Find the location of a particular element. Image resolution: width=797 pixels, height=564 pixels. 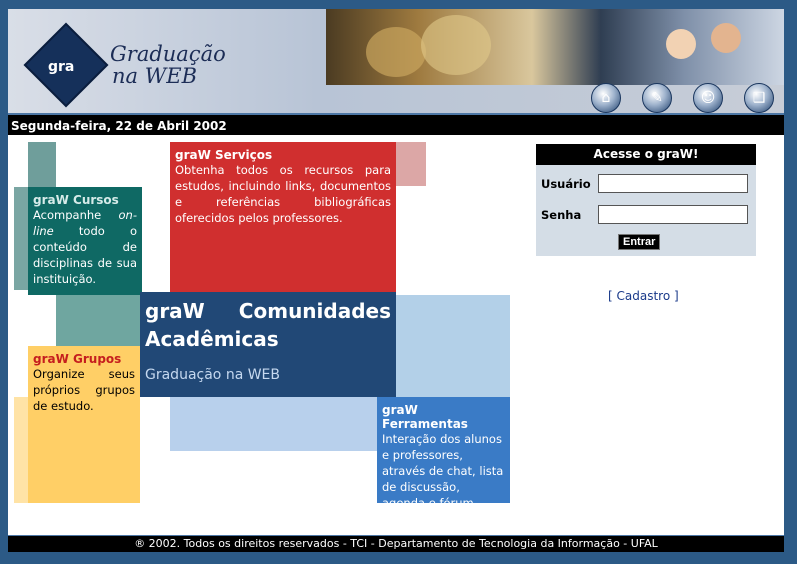

logo-line1: Graduação is located at coordinates (168, 54).